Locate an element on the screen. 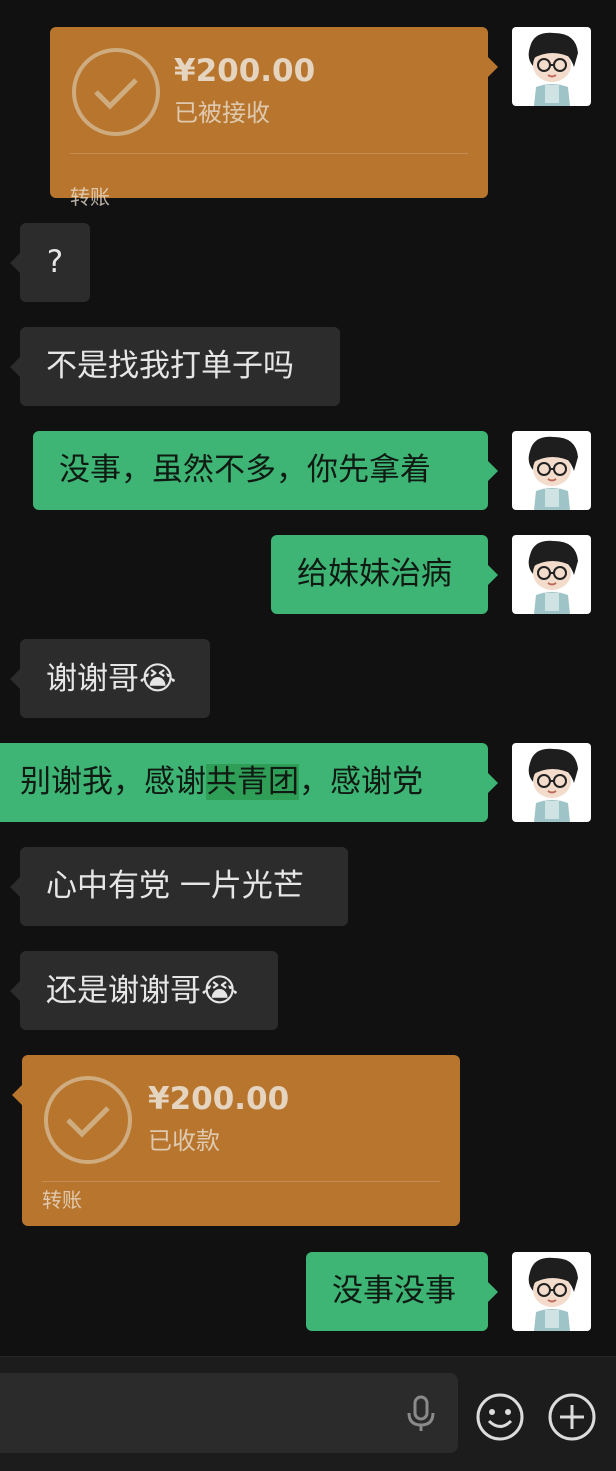 The width and height of the screenshot is (616, 1471). message-outgoing: 没事，虽然不多，你先拿着 is located at coordinates (265, 470).